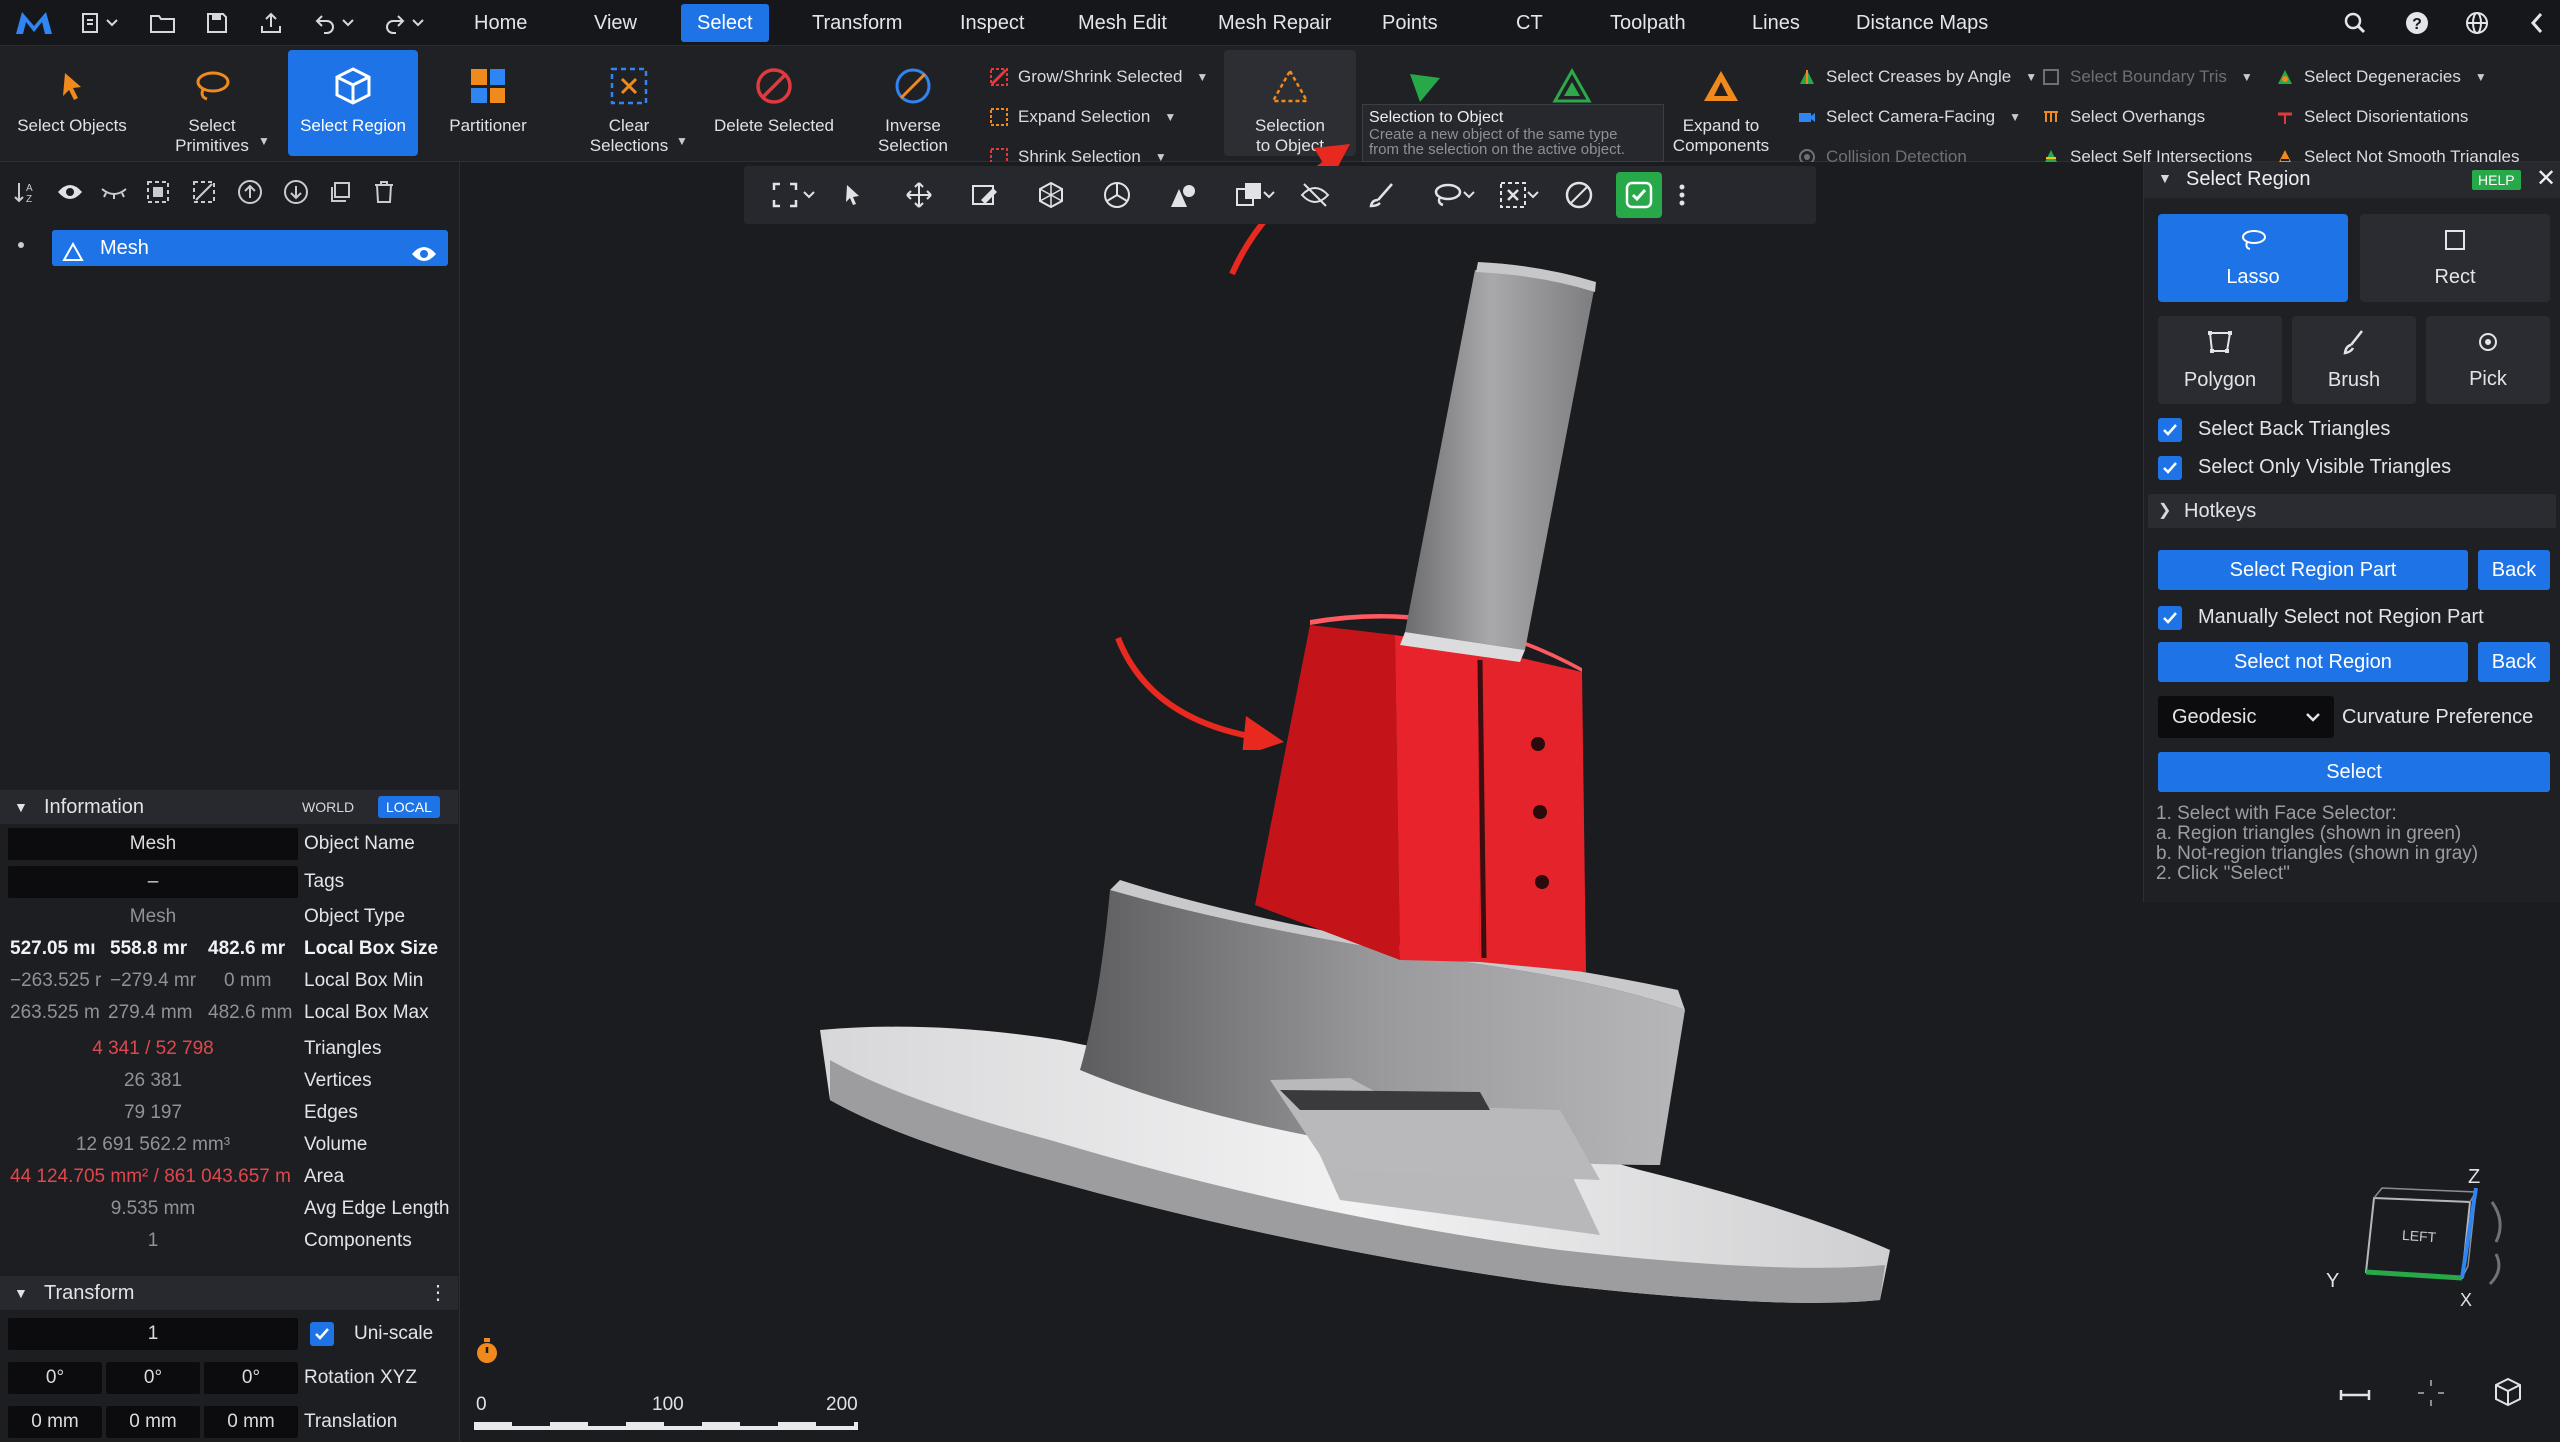  Describe the element at coordinates (725, 23) in the screenshot. I see `tab-select: Select` at that location.